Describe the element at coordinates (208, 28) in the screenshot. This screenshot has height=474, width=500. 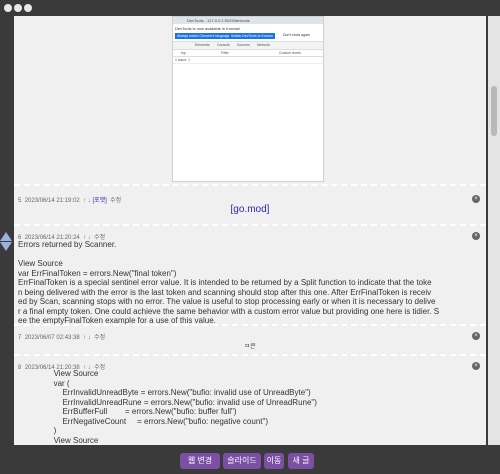
I see `screenshot-notice: DevTools is now available in Korean!` at that location.